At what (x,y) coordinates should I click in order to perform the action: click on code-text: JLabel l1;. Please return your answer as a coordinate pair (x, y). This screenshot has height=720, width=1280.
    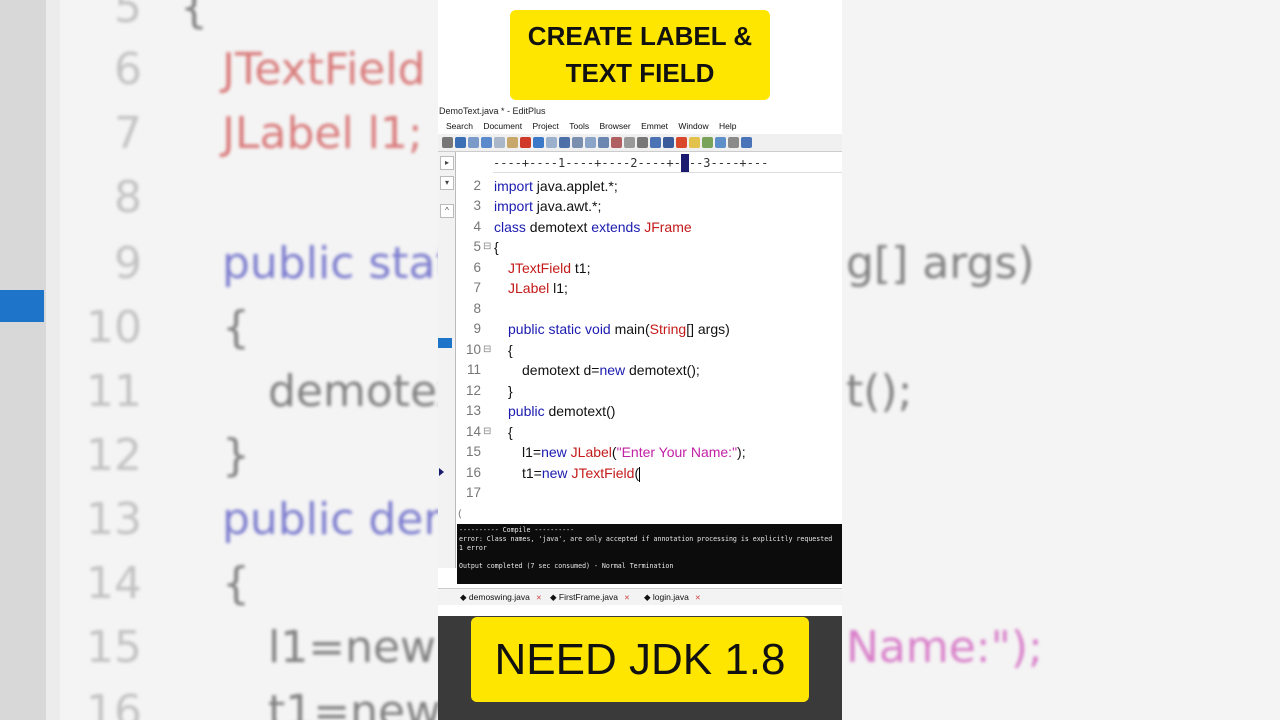
    Looking at the image, I should click on (538, 288).